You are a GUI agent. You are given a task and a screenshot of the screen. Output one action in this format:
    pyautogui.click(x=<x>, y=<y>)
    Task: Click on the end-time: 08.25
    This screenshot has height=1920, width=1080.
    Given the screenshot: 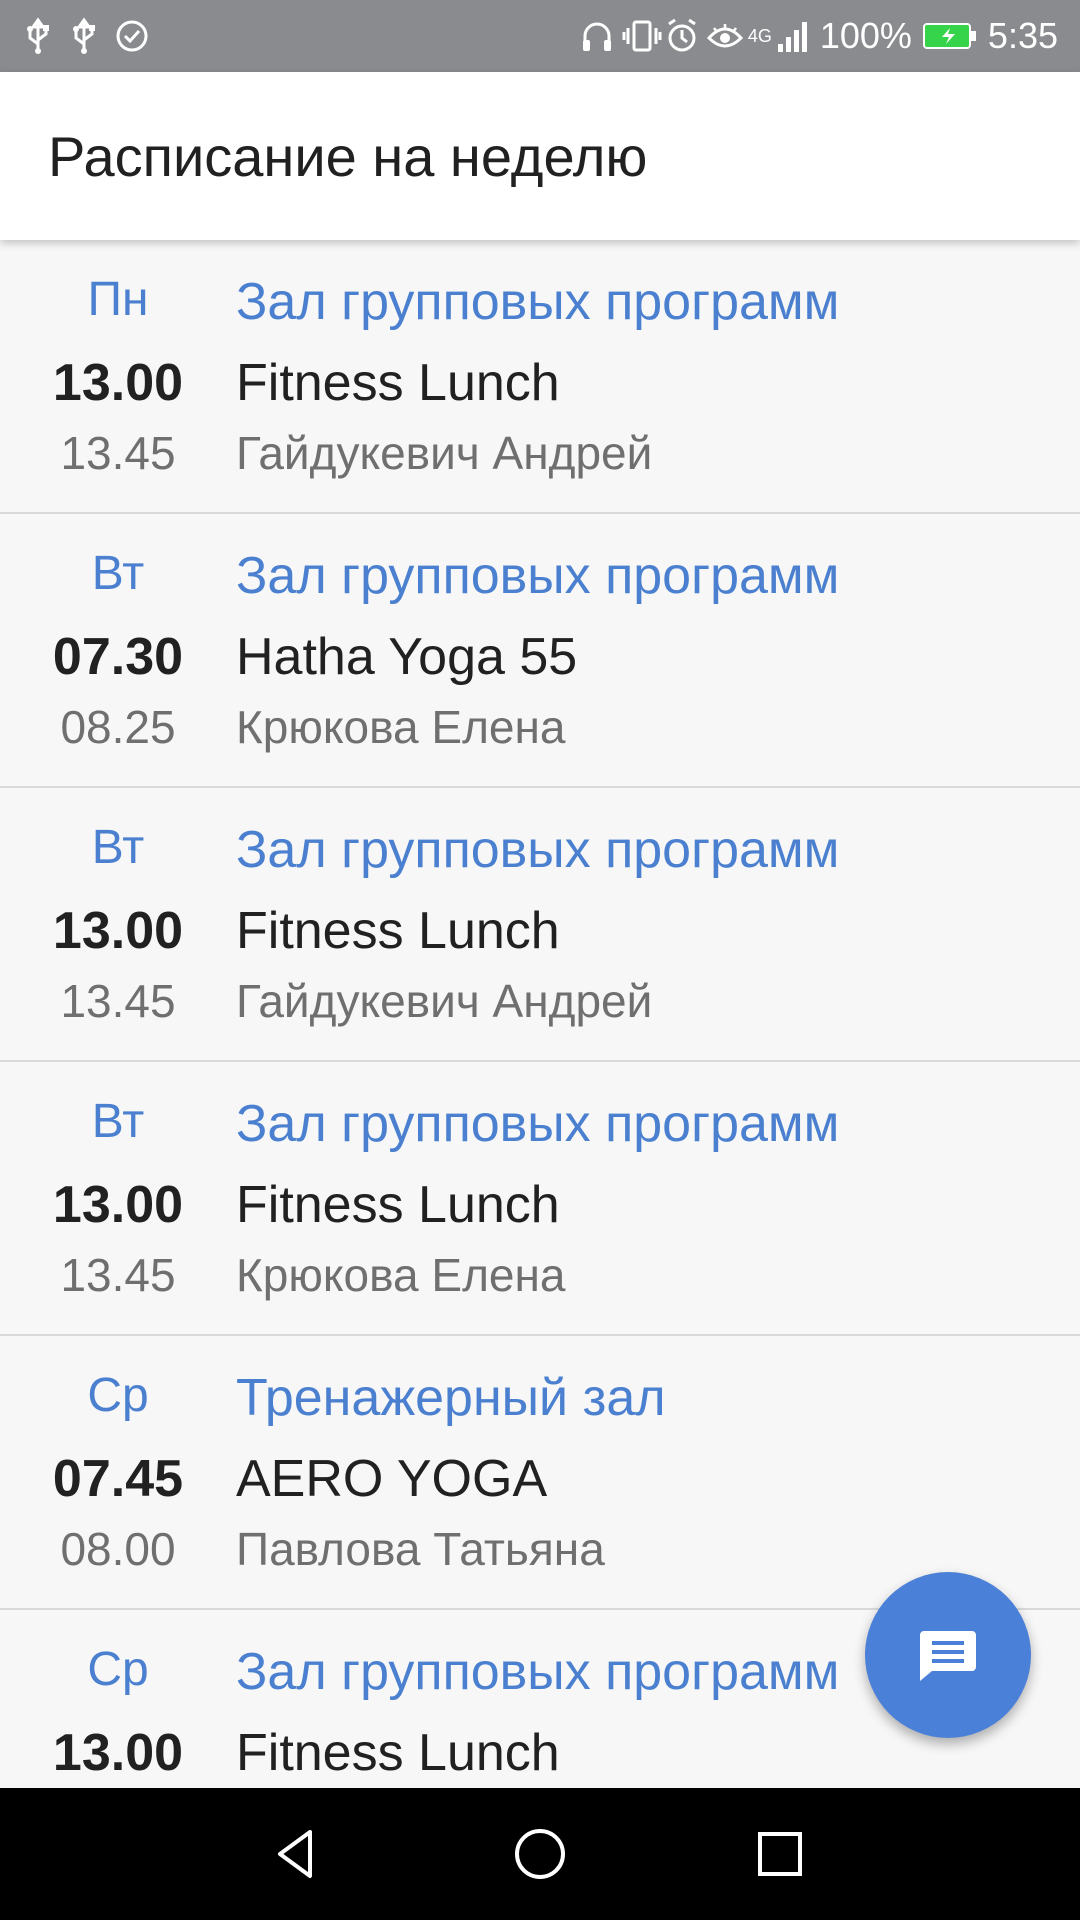 What is the action you would take?
    pyautogui.click(x=118, y=727)
    